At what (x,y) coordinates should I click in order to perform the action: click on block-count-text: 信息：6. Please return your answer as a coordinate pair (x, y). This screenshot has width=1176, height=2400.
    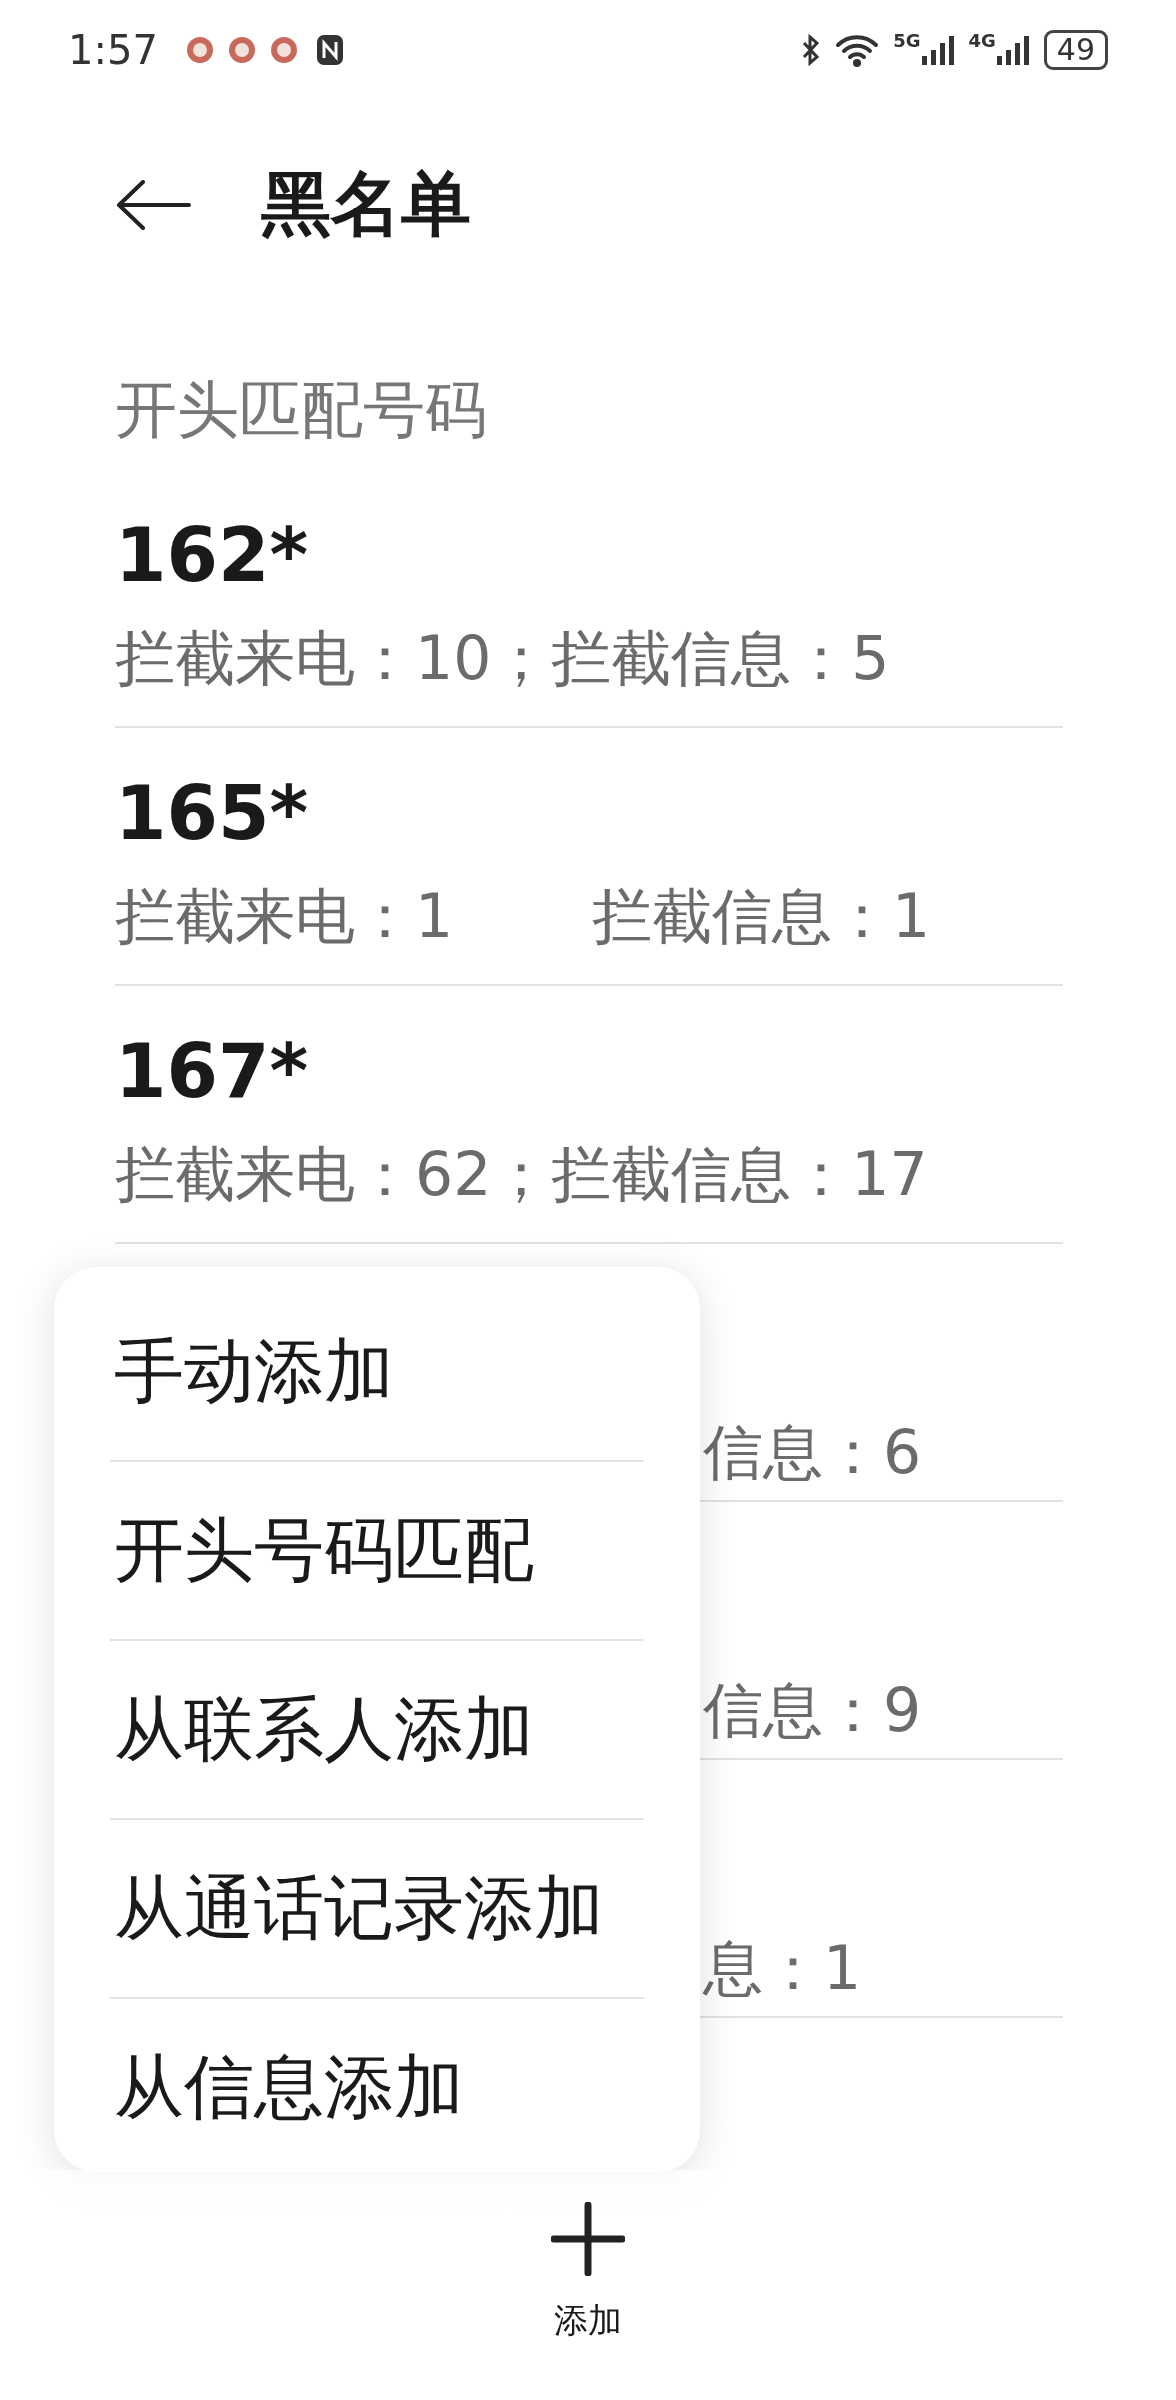
    Looking at the image, I should click on (812, 1452).